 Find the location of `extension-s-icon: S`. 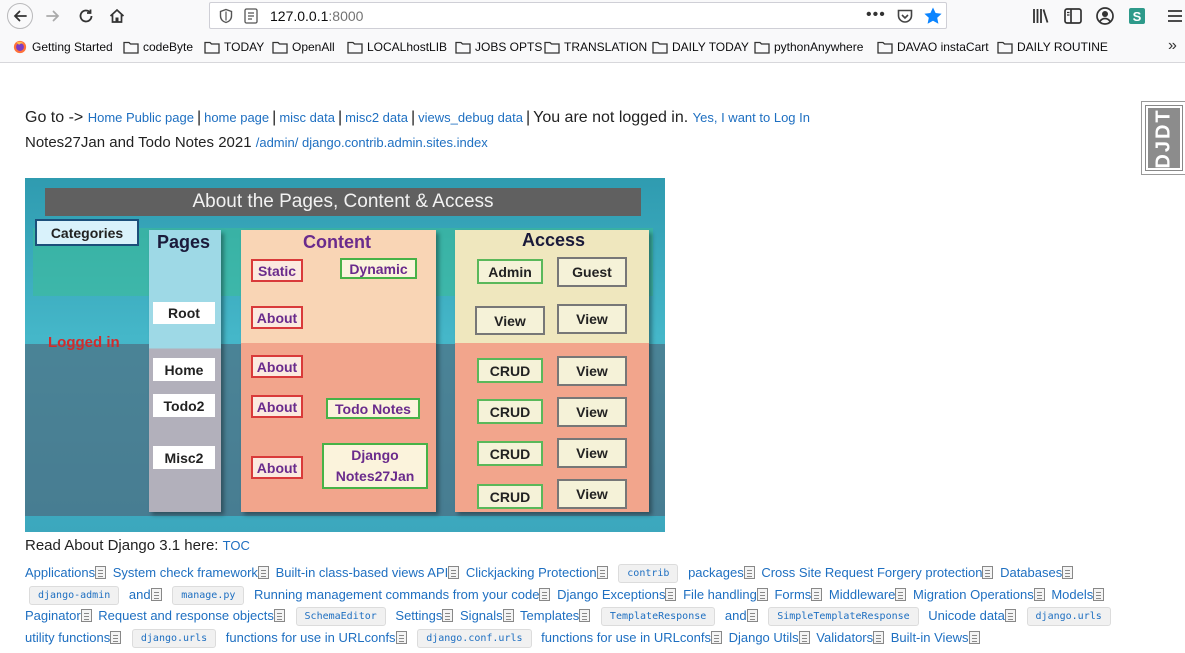

extension-s-icon: S is located at coordinates (1137, 16).